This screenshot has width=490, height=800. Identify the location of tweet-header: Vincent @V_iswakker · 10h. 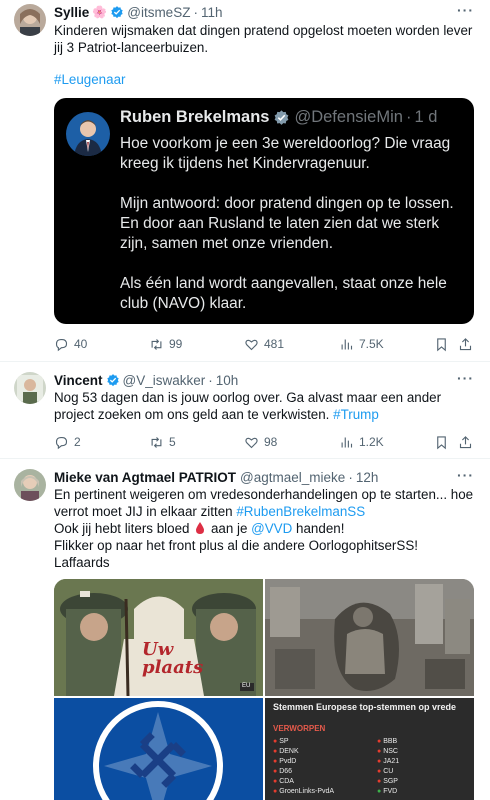
(146, 380).